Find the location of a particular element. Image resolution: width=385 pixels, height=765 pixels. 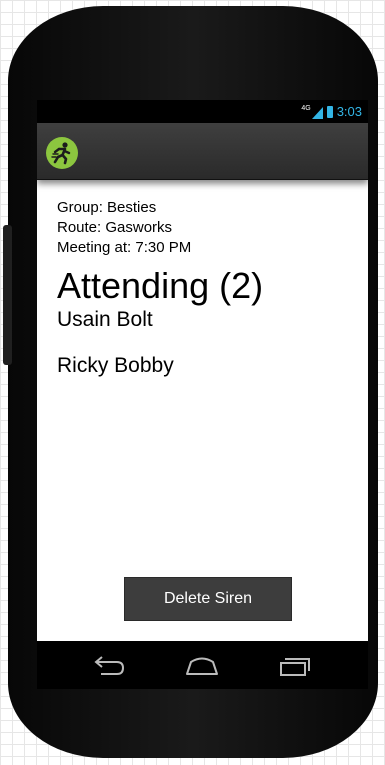

delete-siren-button: Delete Siren is located at coordinates (208, 599).